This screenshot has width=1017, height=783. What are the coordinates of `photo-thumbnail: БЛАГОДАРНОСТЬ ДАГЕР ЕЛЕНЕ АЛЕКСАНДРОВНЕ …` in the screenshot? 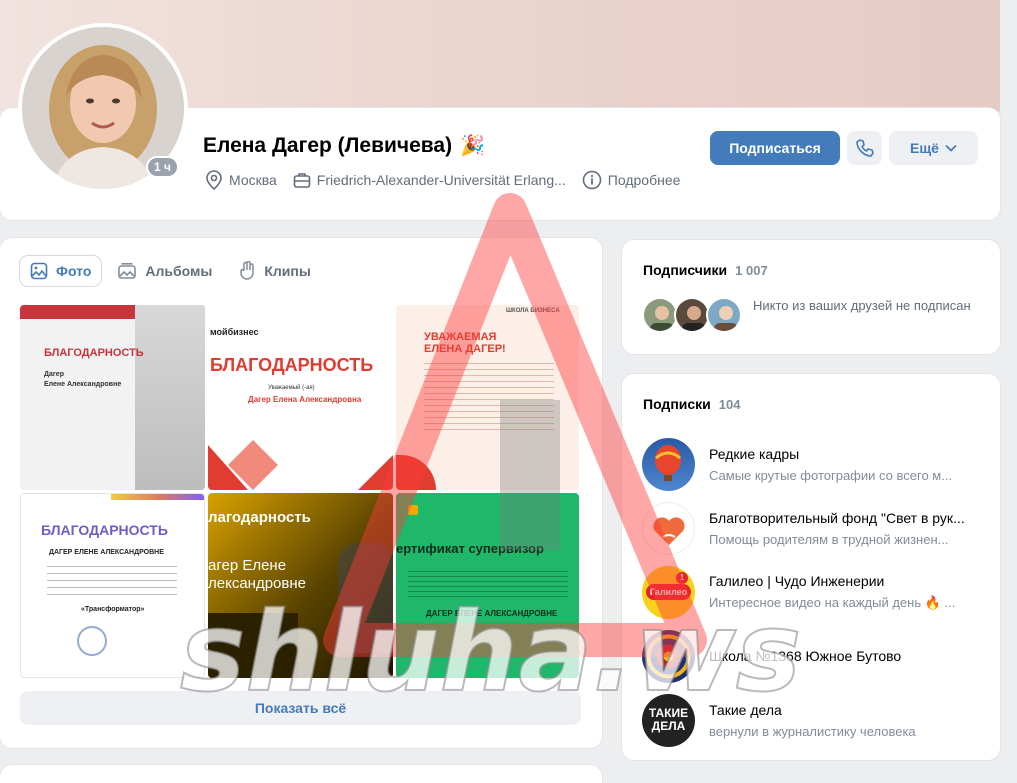 It's located at (112, 585).